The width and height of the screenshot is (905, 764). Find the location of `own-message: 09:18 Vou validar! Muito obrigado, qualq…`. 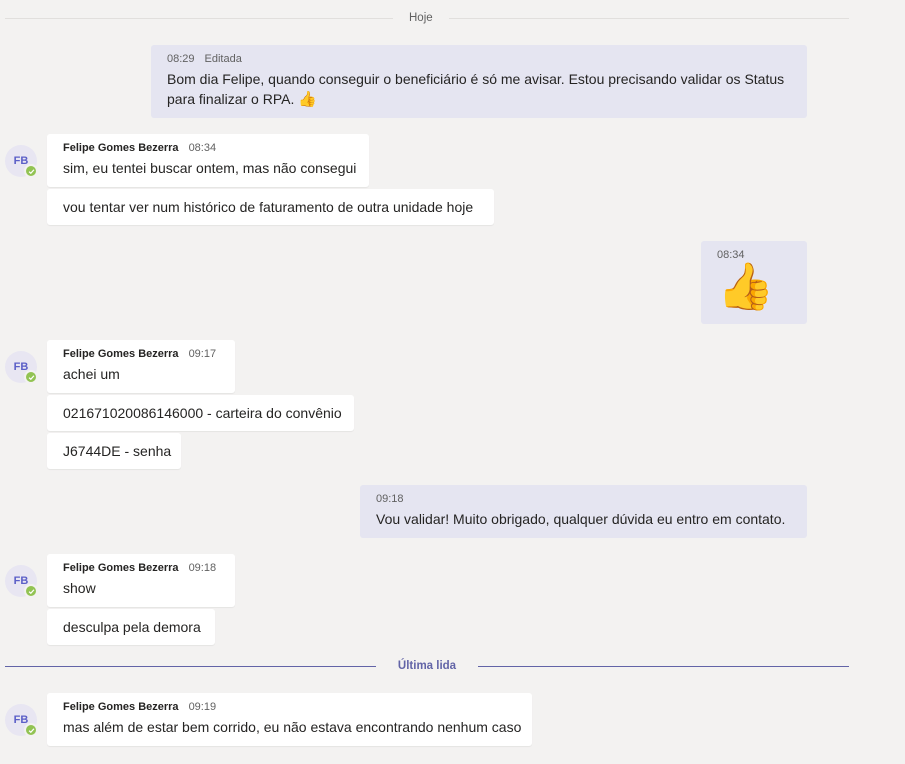

own-message: 09:18 Vou validar! Muito obrigado, qualq… is located at coordinates (583, 511).